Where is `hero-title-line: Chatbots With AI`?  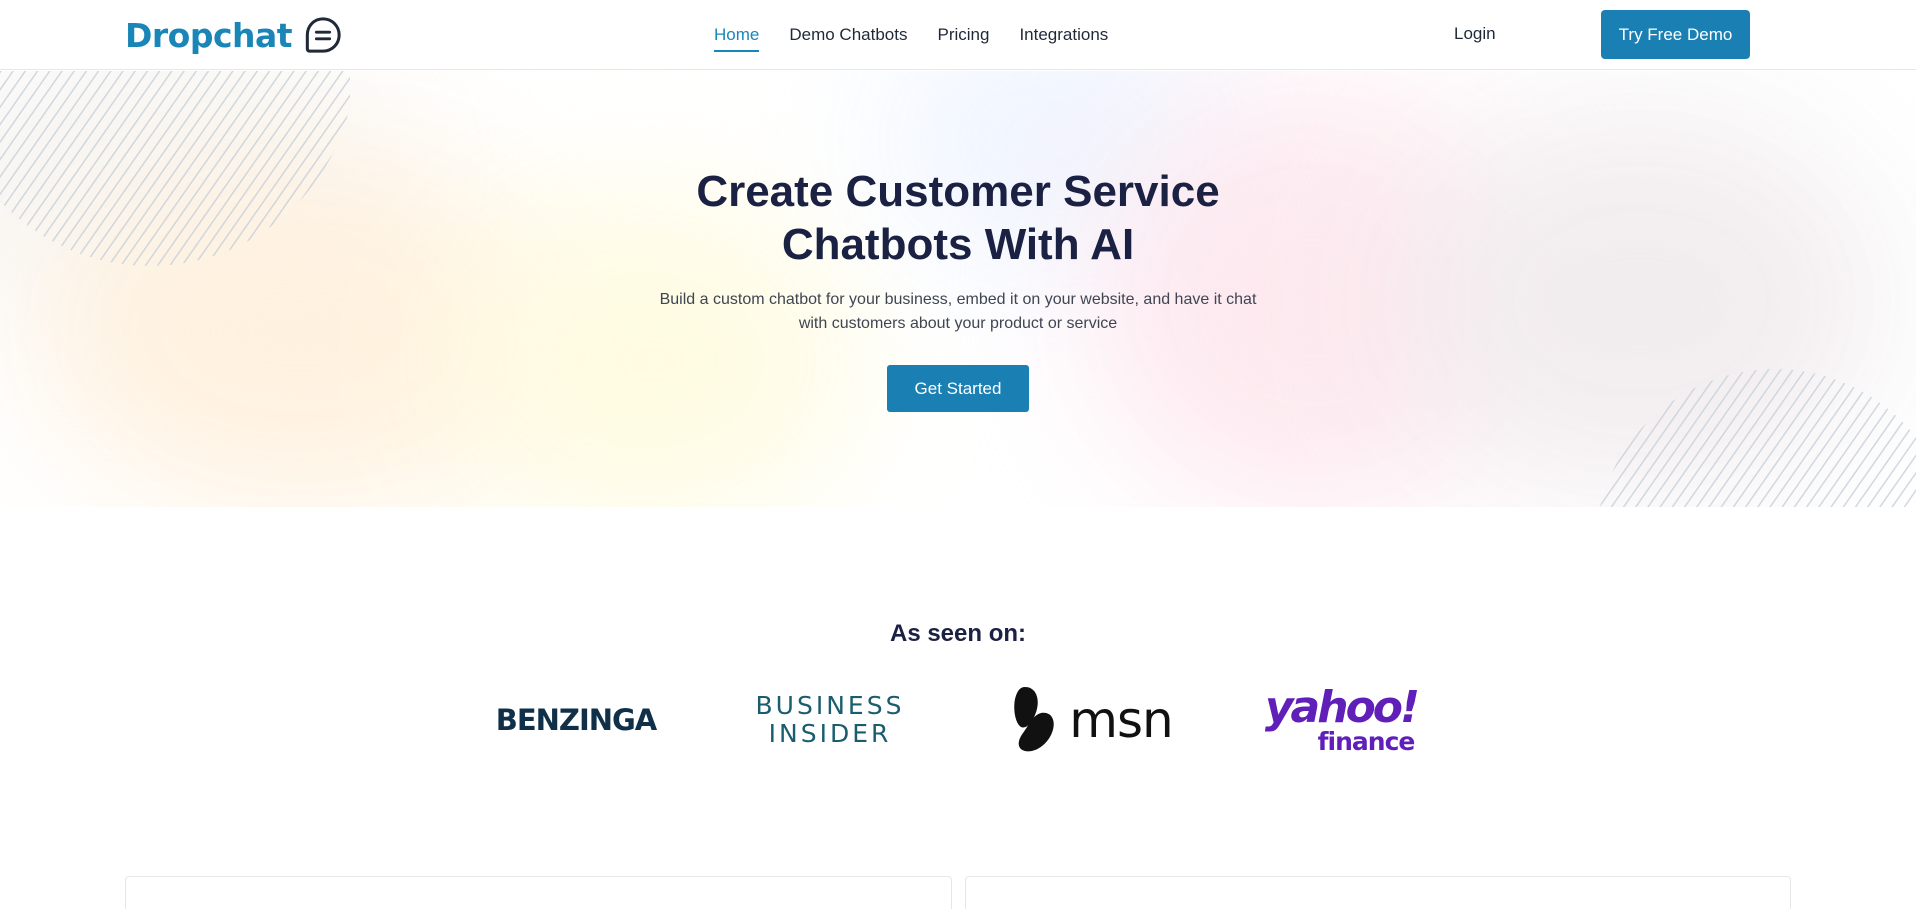
hero-title-line: Chatbots With AI is located at coordinates (958, 244).